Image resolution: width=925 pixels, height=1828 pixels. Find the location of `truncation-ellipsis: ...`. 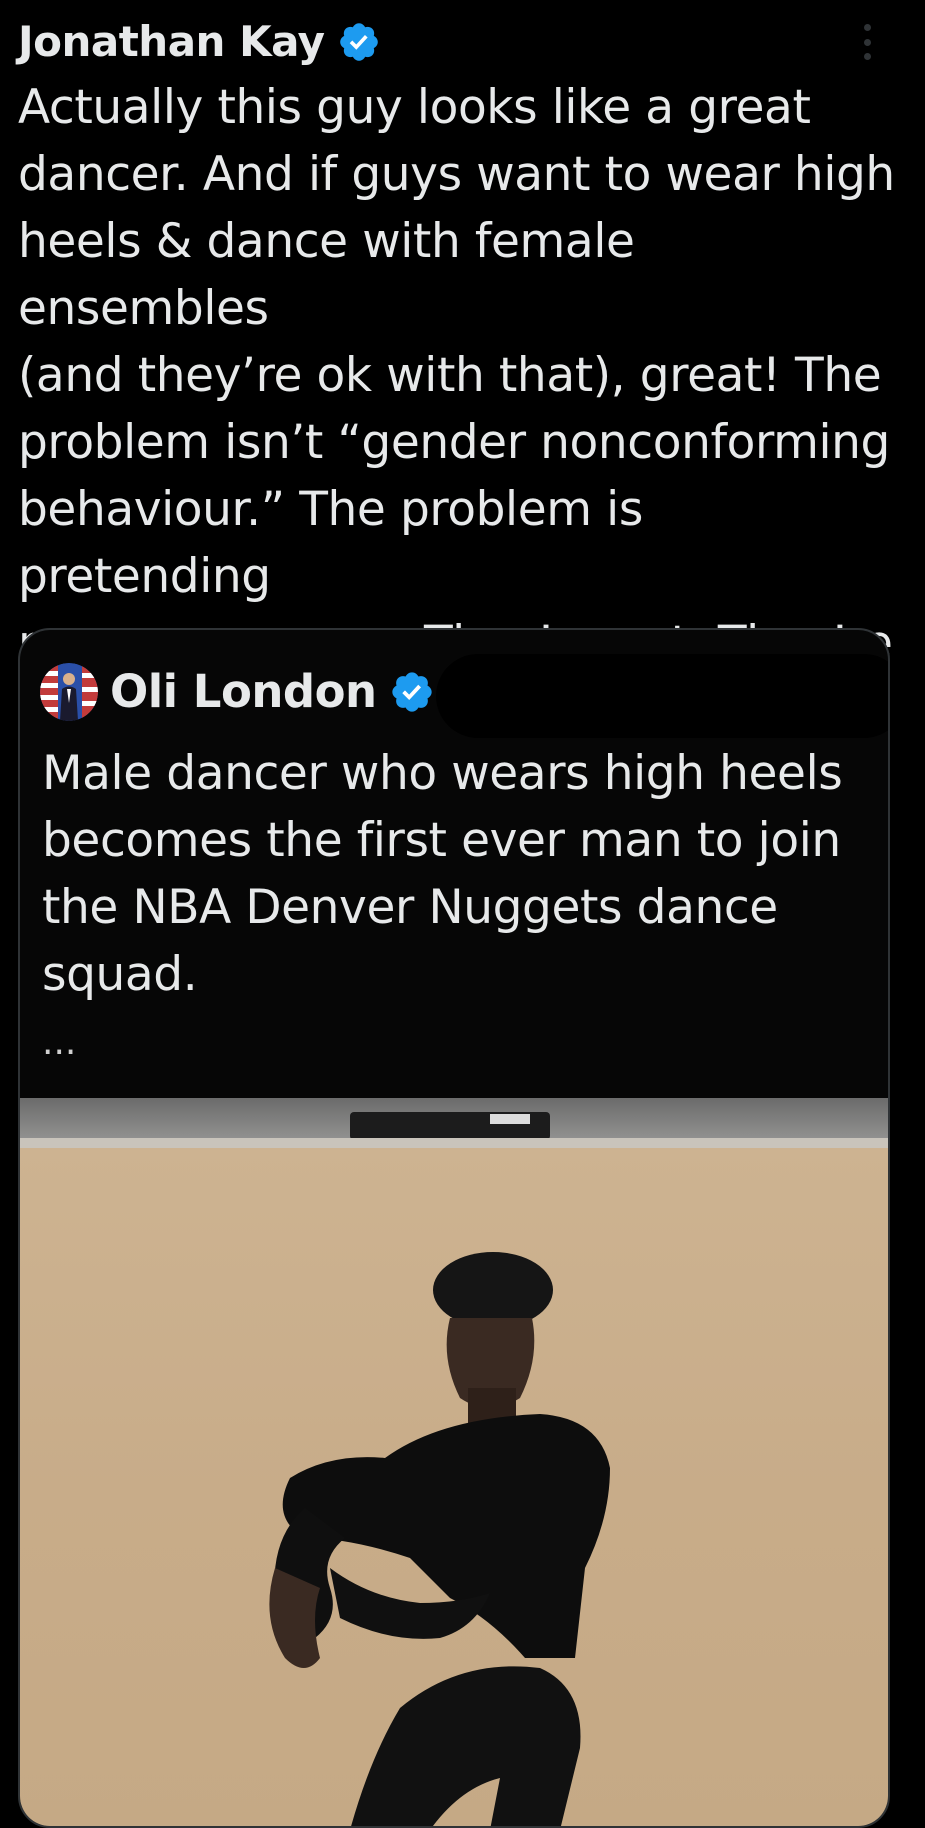

truncation-ellipsis: ... is located at coordinates (59, 1042).